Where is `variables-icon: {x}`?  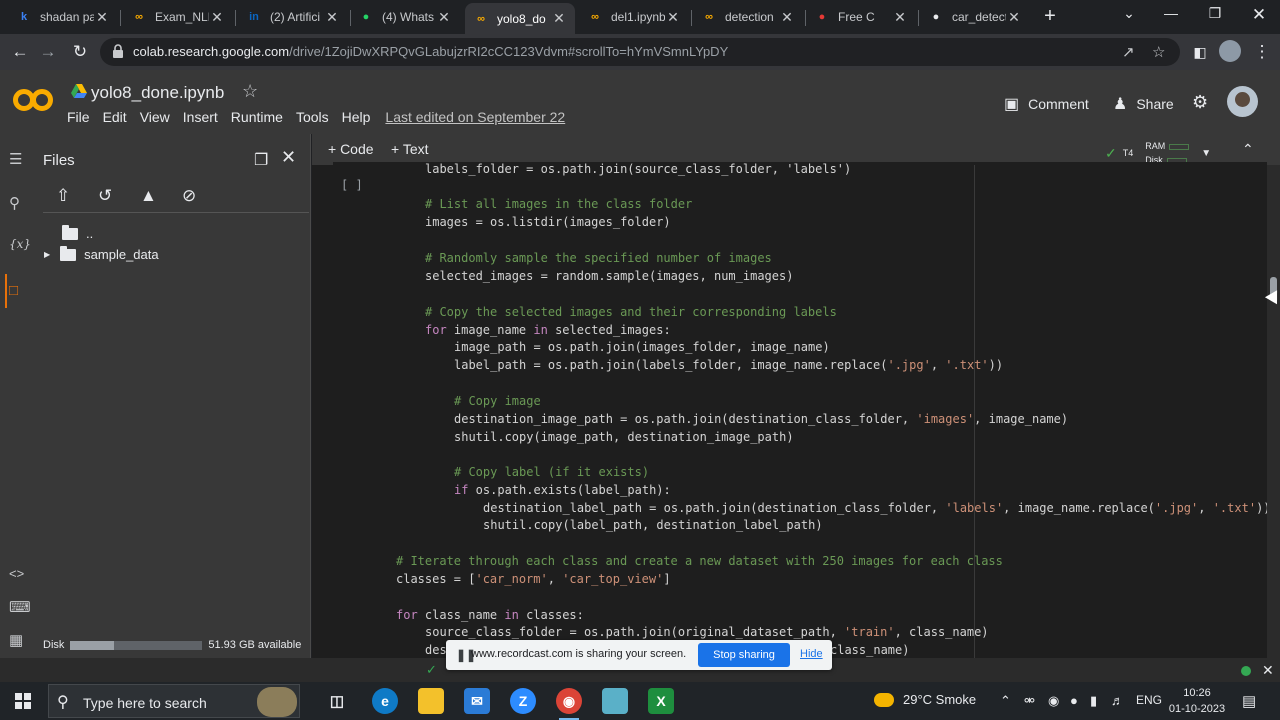 variables-icon: {x} is located at coordinates (20, 244).